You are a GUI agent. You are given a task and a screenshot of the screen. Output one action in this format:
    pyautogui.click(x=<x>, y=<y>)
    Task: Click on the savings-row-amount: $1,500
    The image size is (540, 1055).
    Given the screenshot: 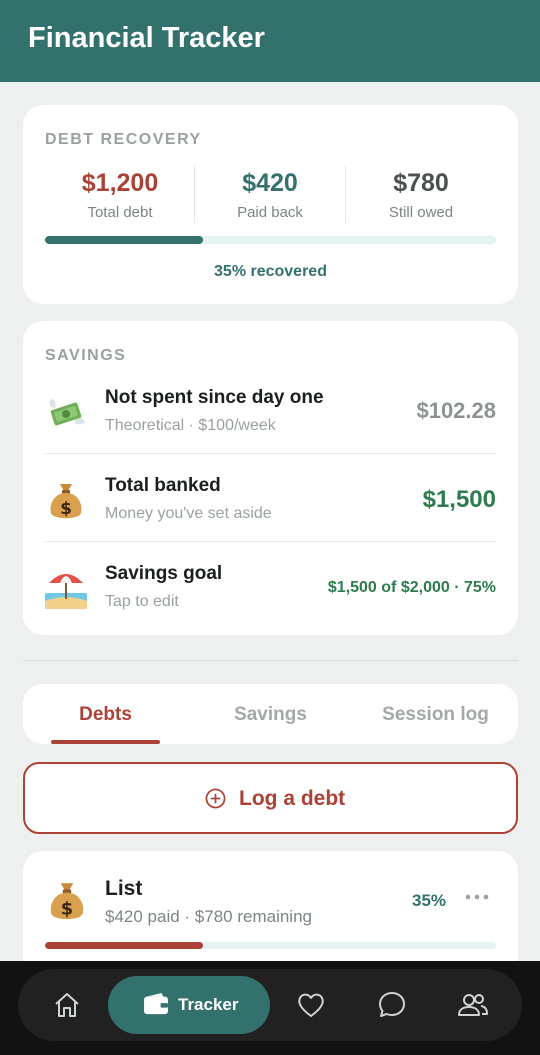 What is the action you would take?
    pyautogui.click(x=459, y=499)
    